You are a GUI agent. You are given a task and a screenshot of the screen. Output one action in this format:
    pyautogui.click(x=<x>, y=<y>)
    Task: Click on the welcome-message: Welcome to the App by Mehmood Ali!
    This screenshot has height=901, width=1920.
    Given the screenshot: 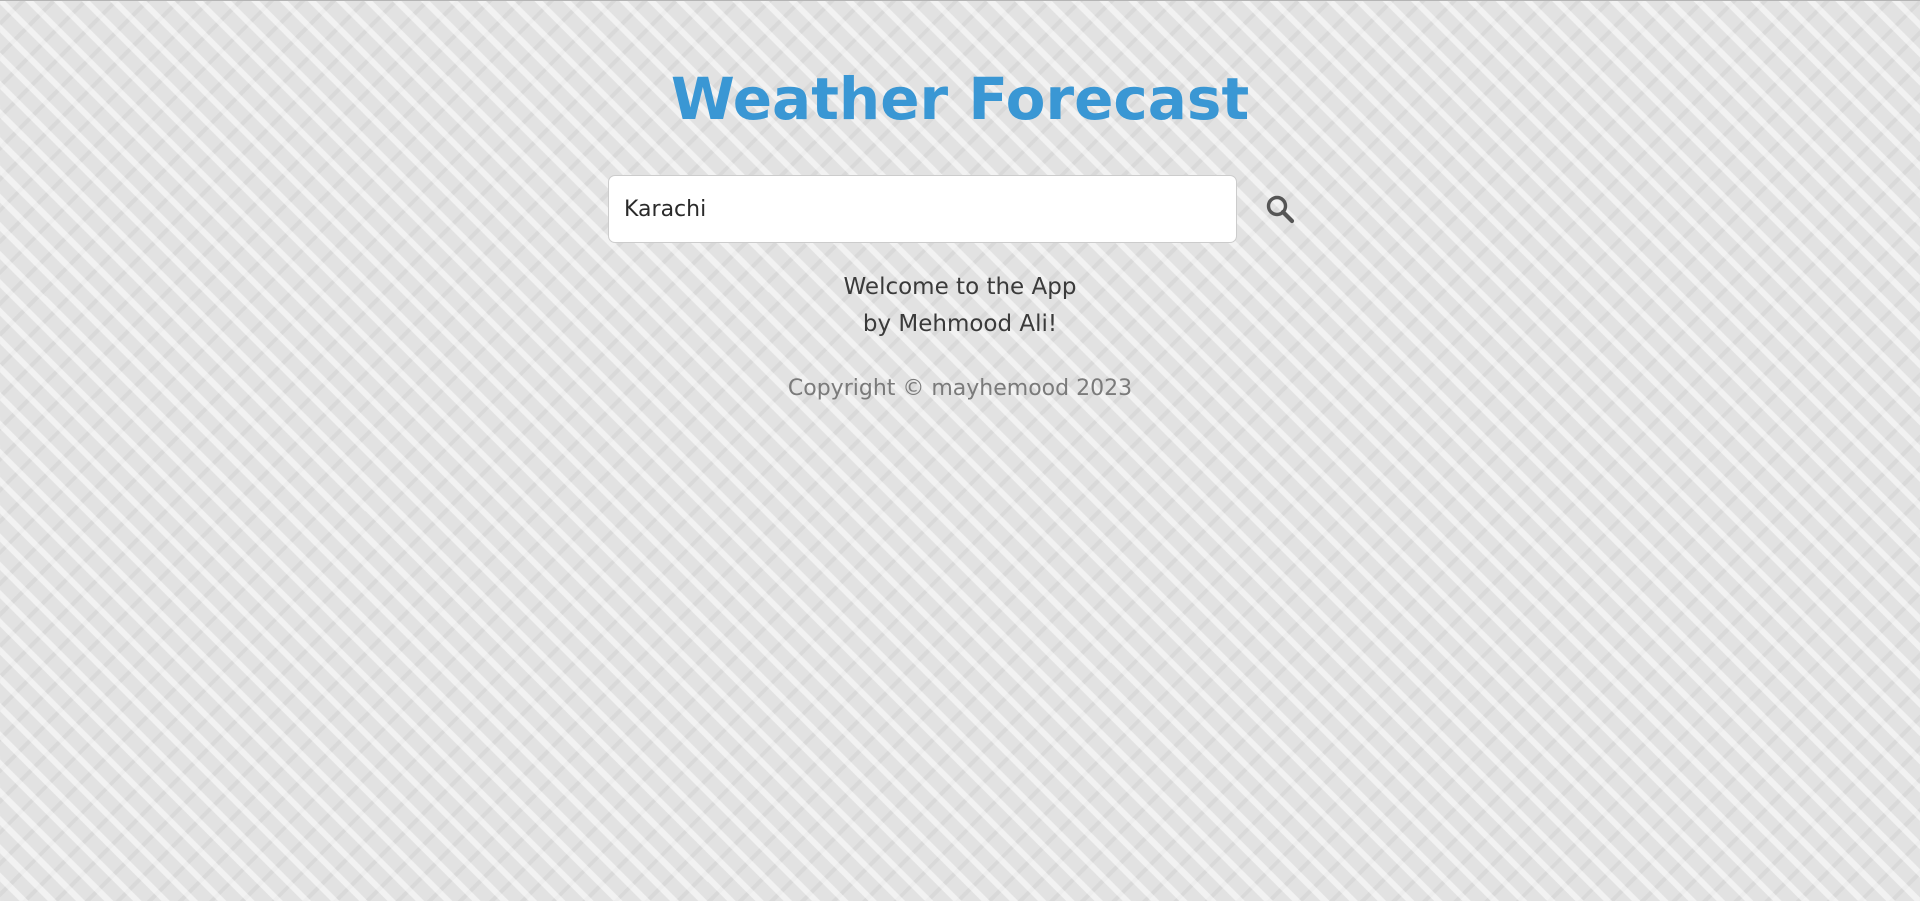 What is the action you would take?
    pyautogui.click(x=960, y=306)
    